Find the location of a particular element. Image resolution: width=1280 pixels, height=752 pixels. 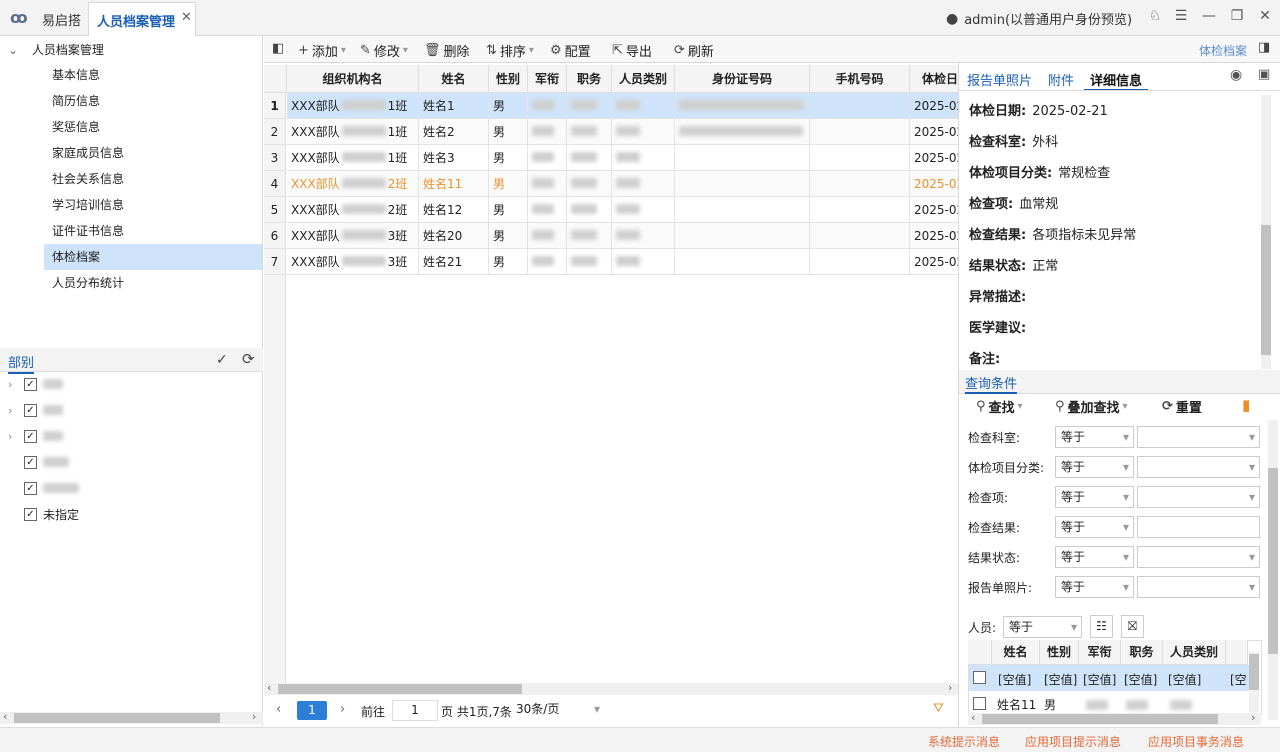

check-circle-icon: ✓ is located at coordinates (222, 360).